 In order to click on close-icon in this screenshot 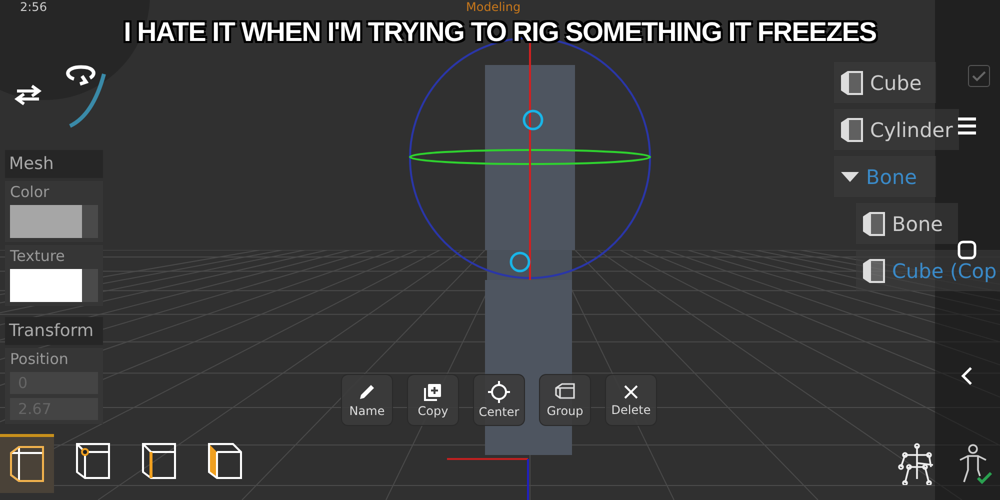, I will do `click(631, 392)`.